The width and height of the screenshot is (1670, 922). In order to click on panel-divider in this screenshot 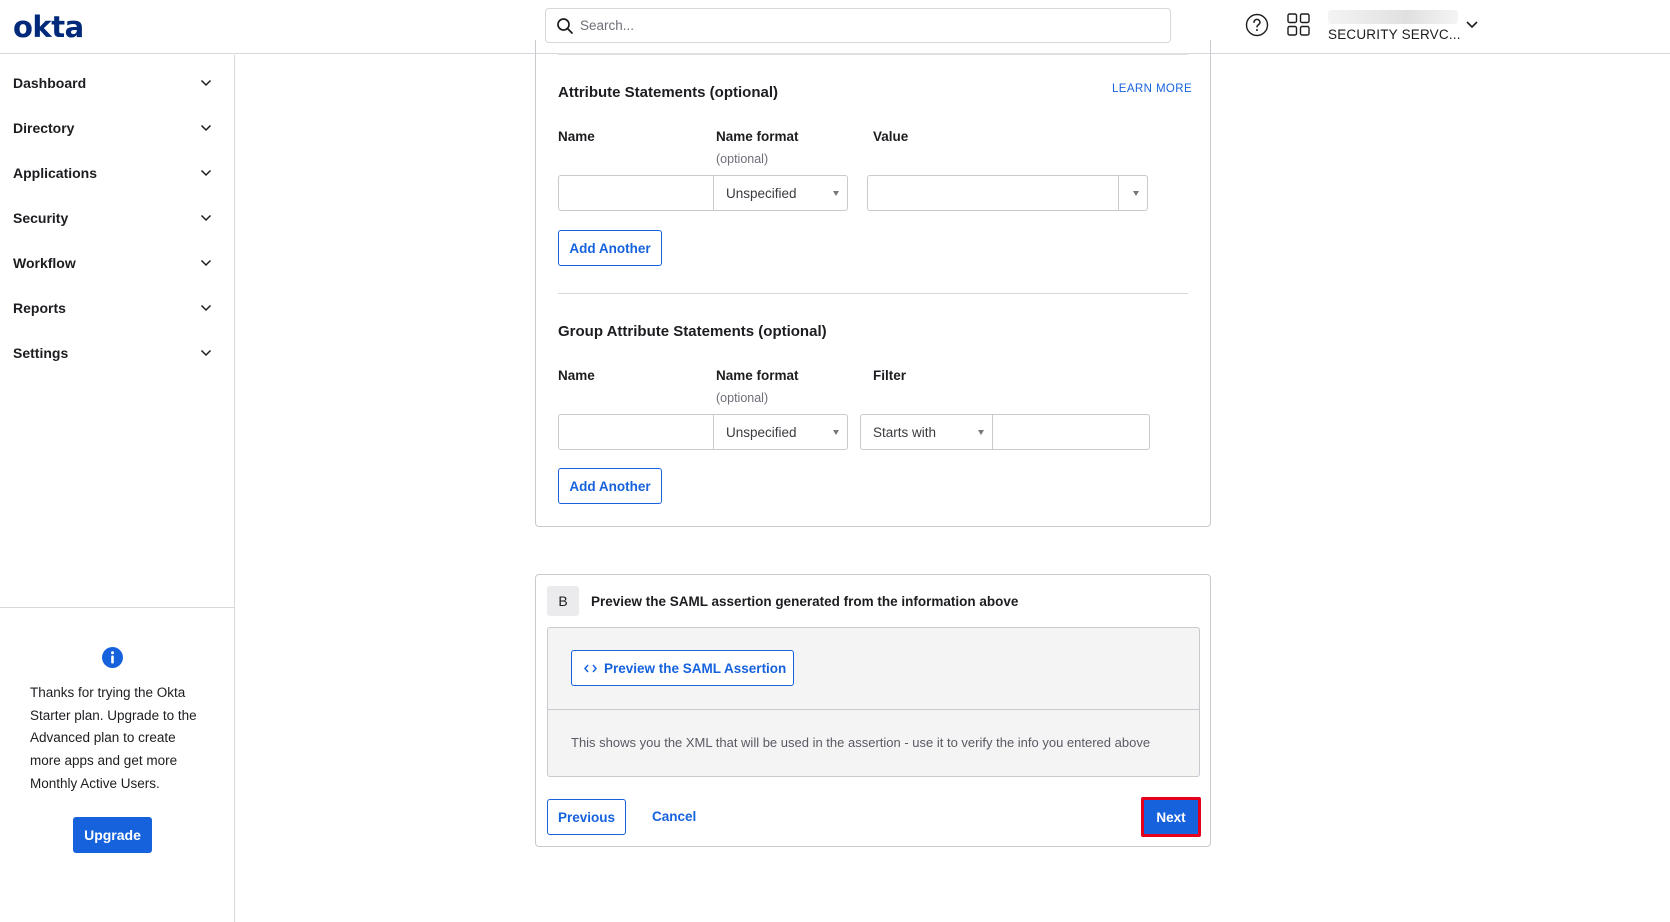, I will do `click(873, 709)`.